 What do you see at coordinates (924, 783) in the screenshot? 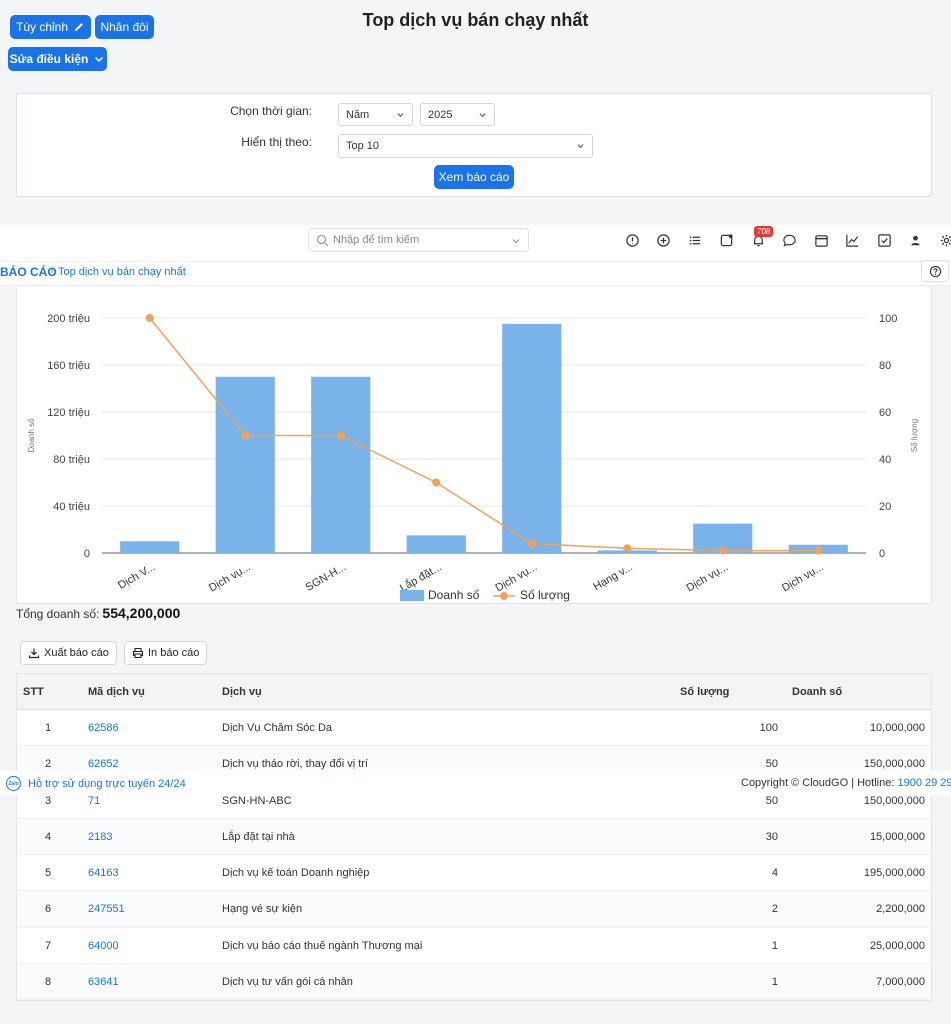
I see `hotline-link: 1900 29 29 90` at bounding box center [924, 783].